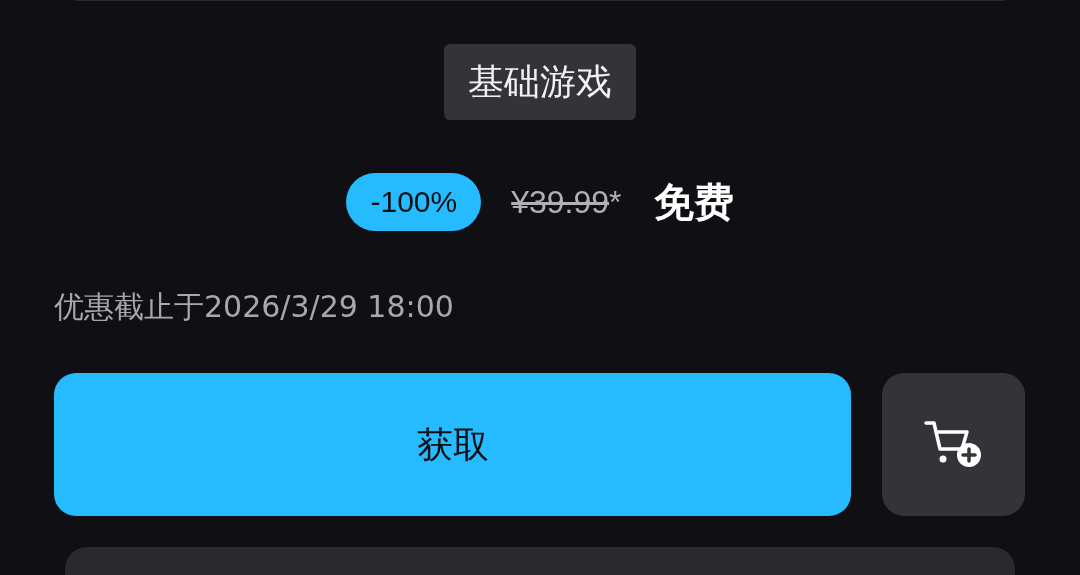 The width and height of the screenshot is (1080, 575). Describe the element at coordinates (254, 307) in the screenshot. I see `offer-end-text: 优惠截止于2026/3/29 18:00` at that location.